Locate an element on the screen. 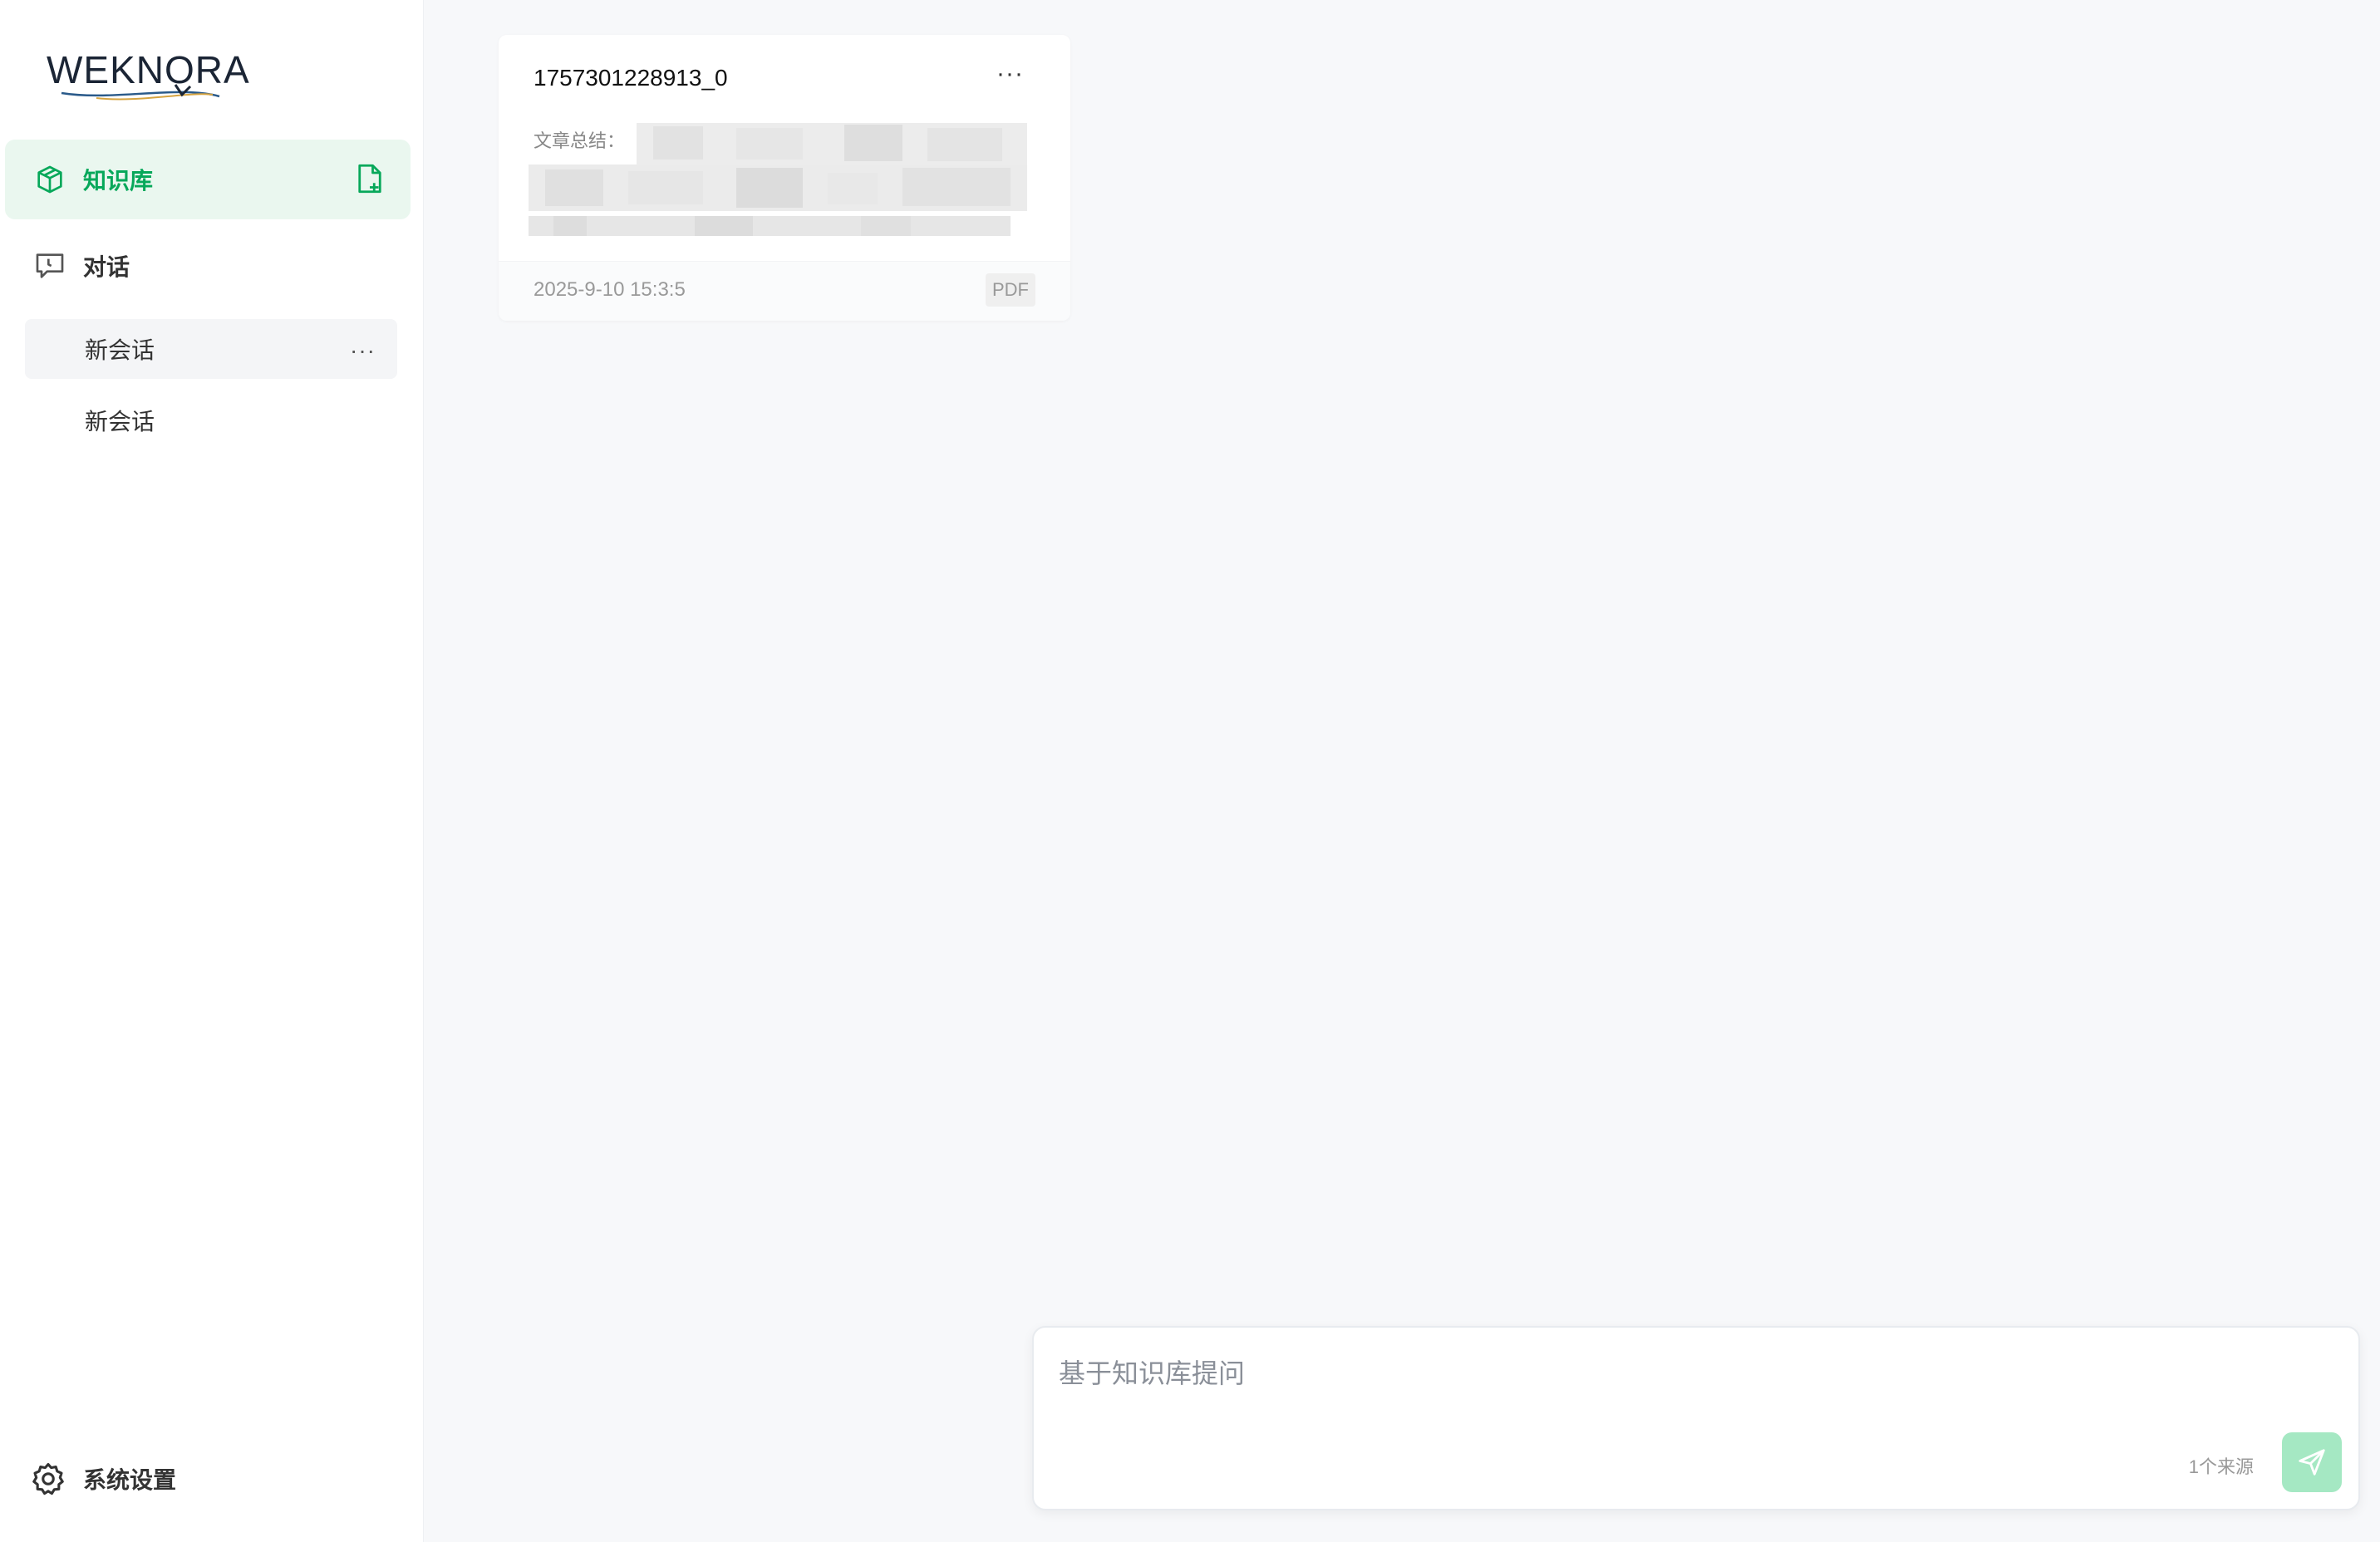 The image size is (2380, 1542). more-options-icon: ··· is located at coordinates (363, 350).